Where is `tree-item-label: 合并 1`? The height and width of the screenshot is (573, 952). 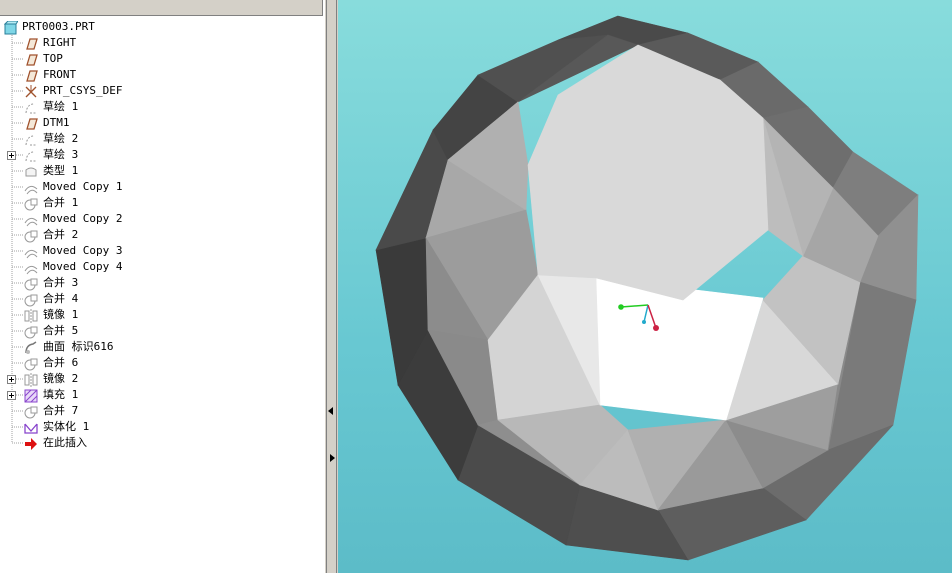 tree-item-label: 合并 1 is located at coordinates (61, 202).